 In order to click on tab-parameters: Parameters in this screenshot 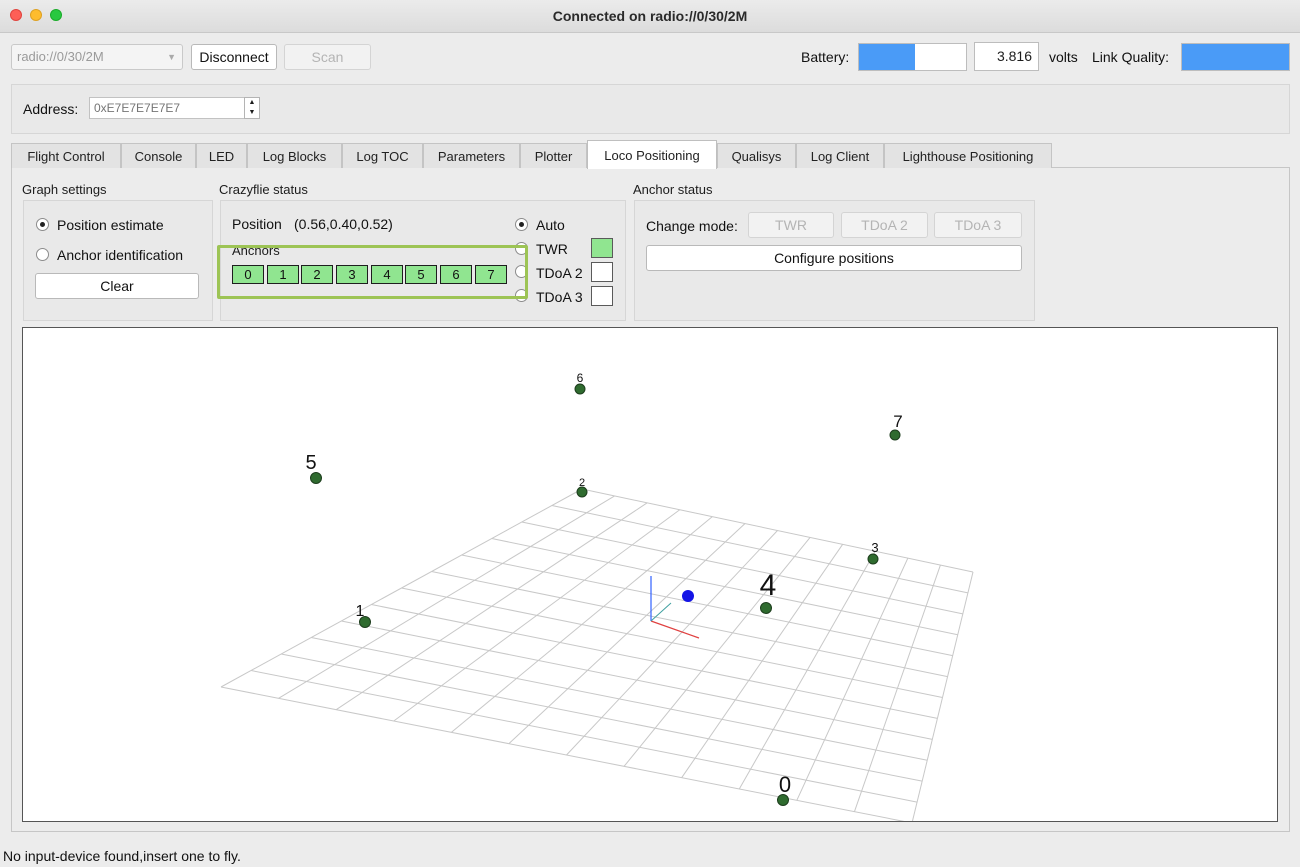, I will do `click(471, 155)`.